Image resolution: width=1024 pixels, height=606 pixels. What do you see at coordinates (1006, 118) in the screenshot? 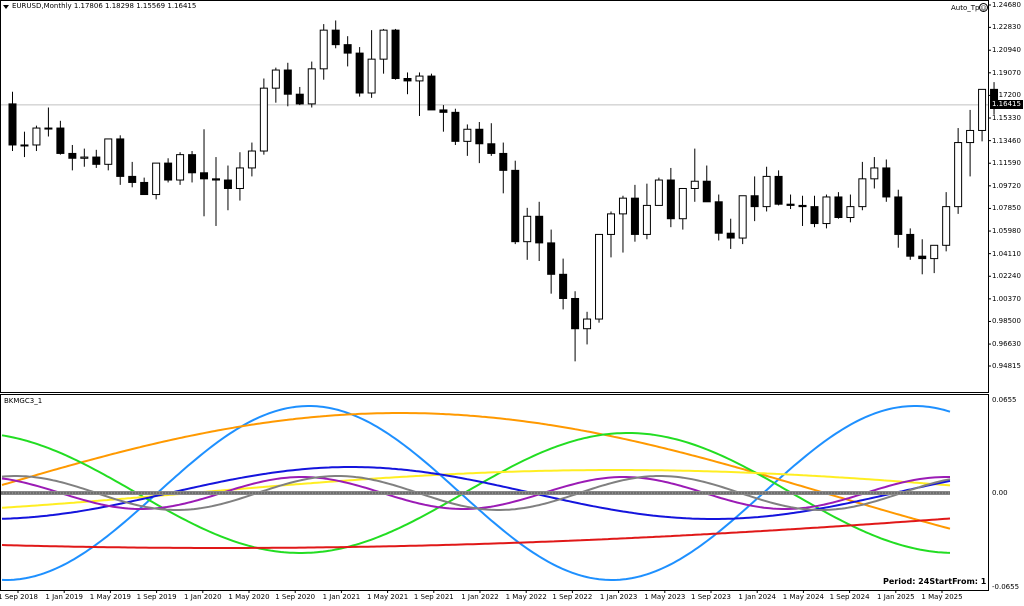
I see `price-label: 1.15330` at bounding box center [1006, 118].